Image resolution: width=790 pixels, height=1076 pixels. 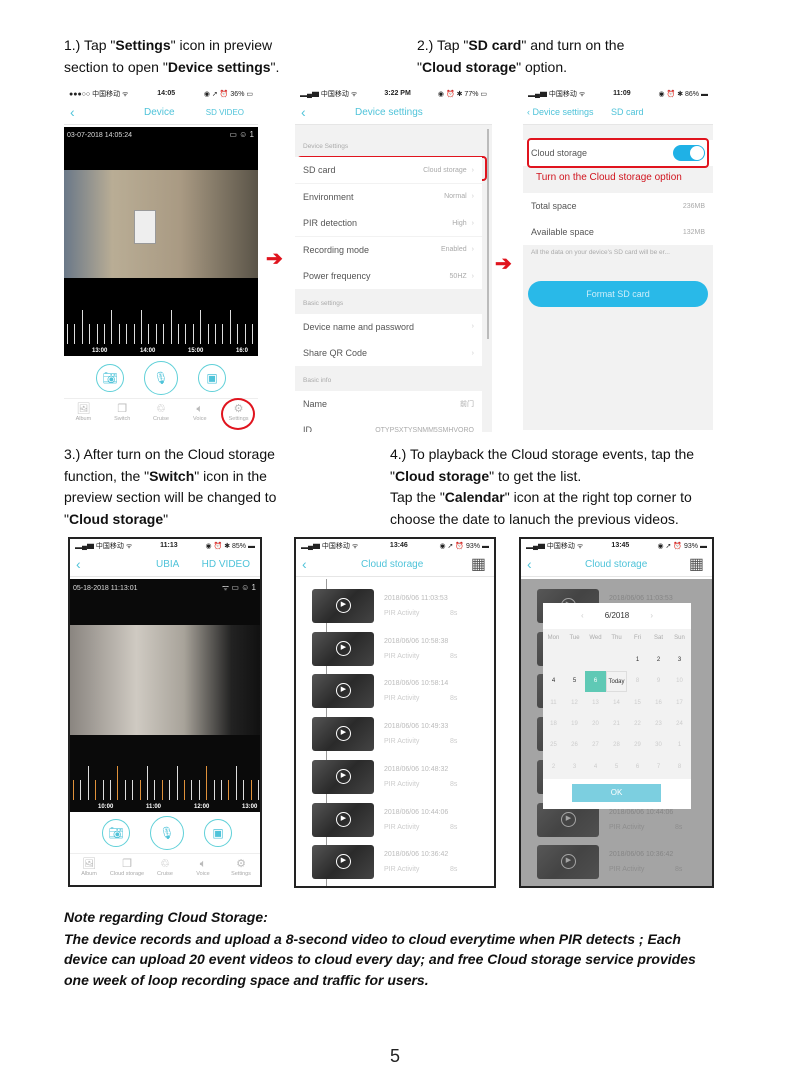 What do you see at coordinates (616, 724) in the screenshot?
I see `calendar-day: 21` at bounding box center [616, 724].